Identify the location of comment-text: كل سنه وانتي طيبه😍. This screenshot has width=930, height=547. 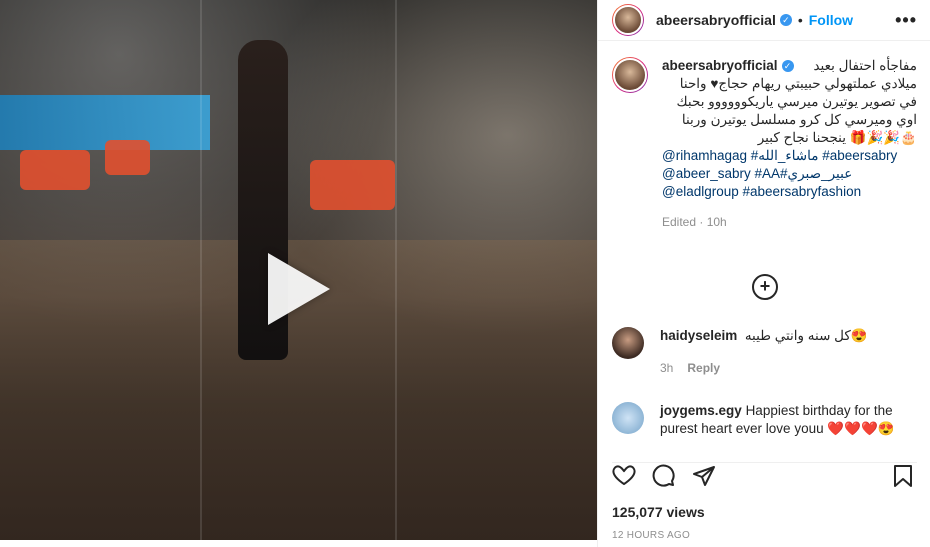
(806, 335).